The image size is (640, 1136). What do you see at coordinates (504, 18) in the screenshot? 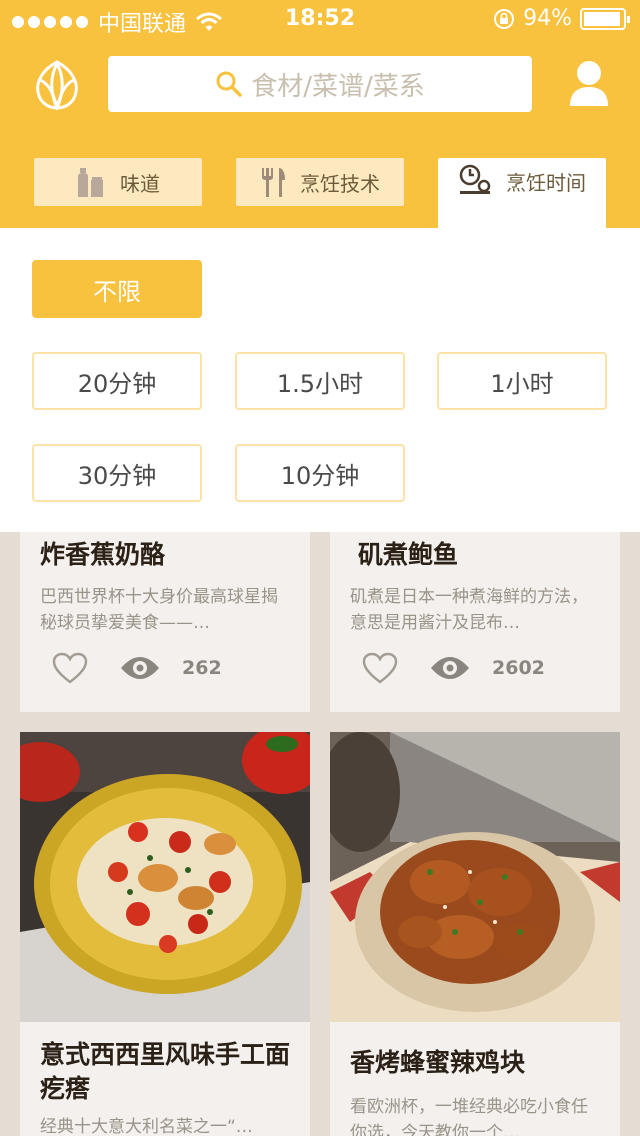
I see `rotation-lock-icon` at bounding box center [504, 18].